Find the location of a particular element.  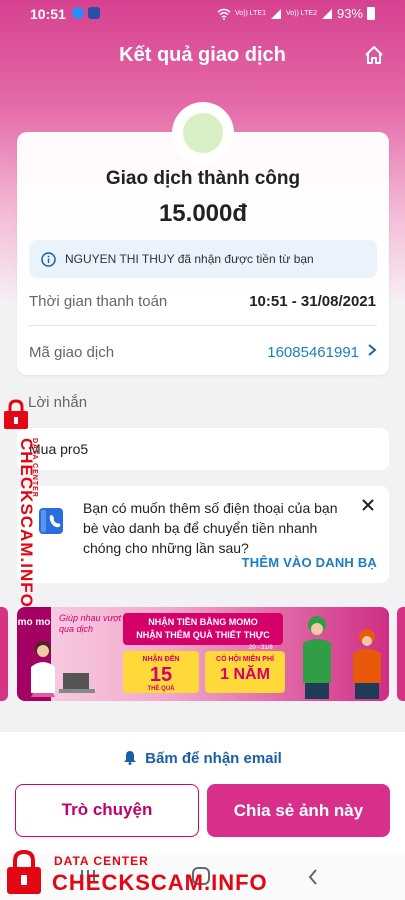

success-icon is located at coordinates (203, 133).